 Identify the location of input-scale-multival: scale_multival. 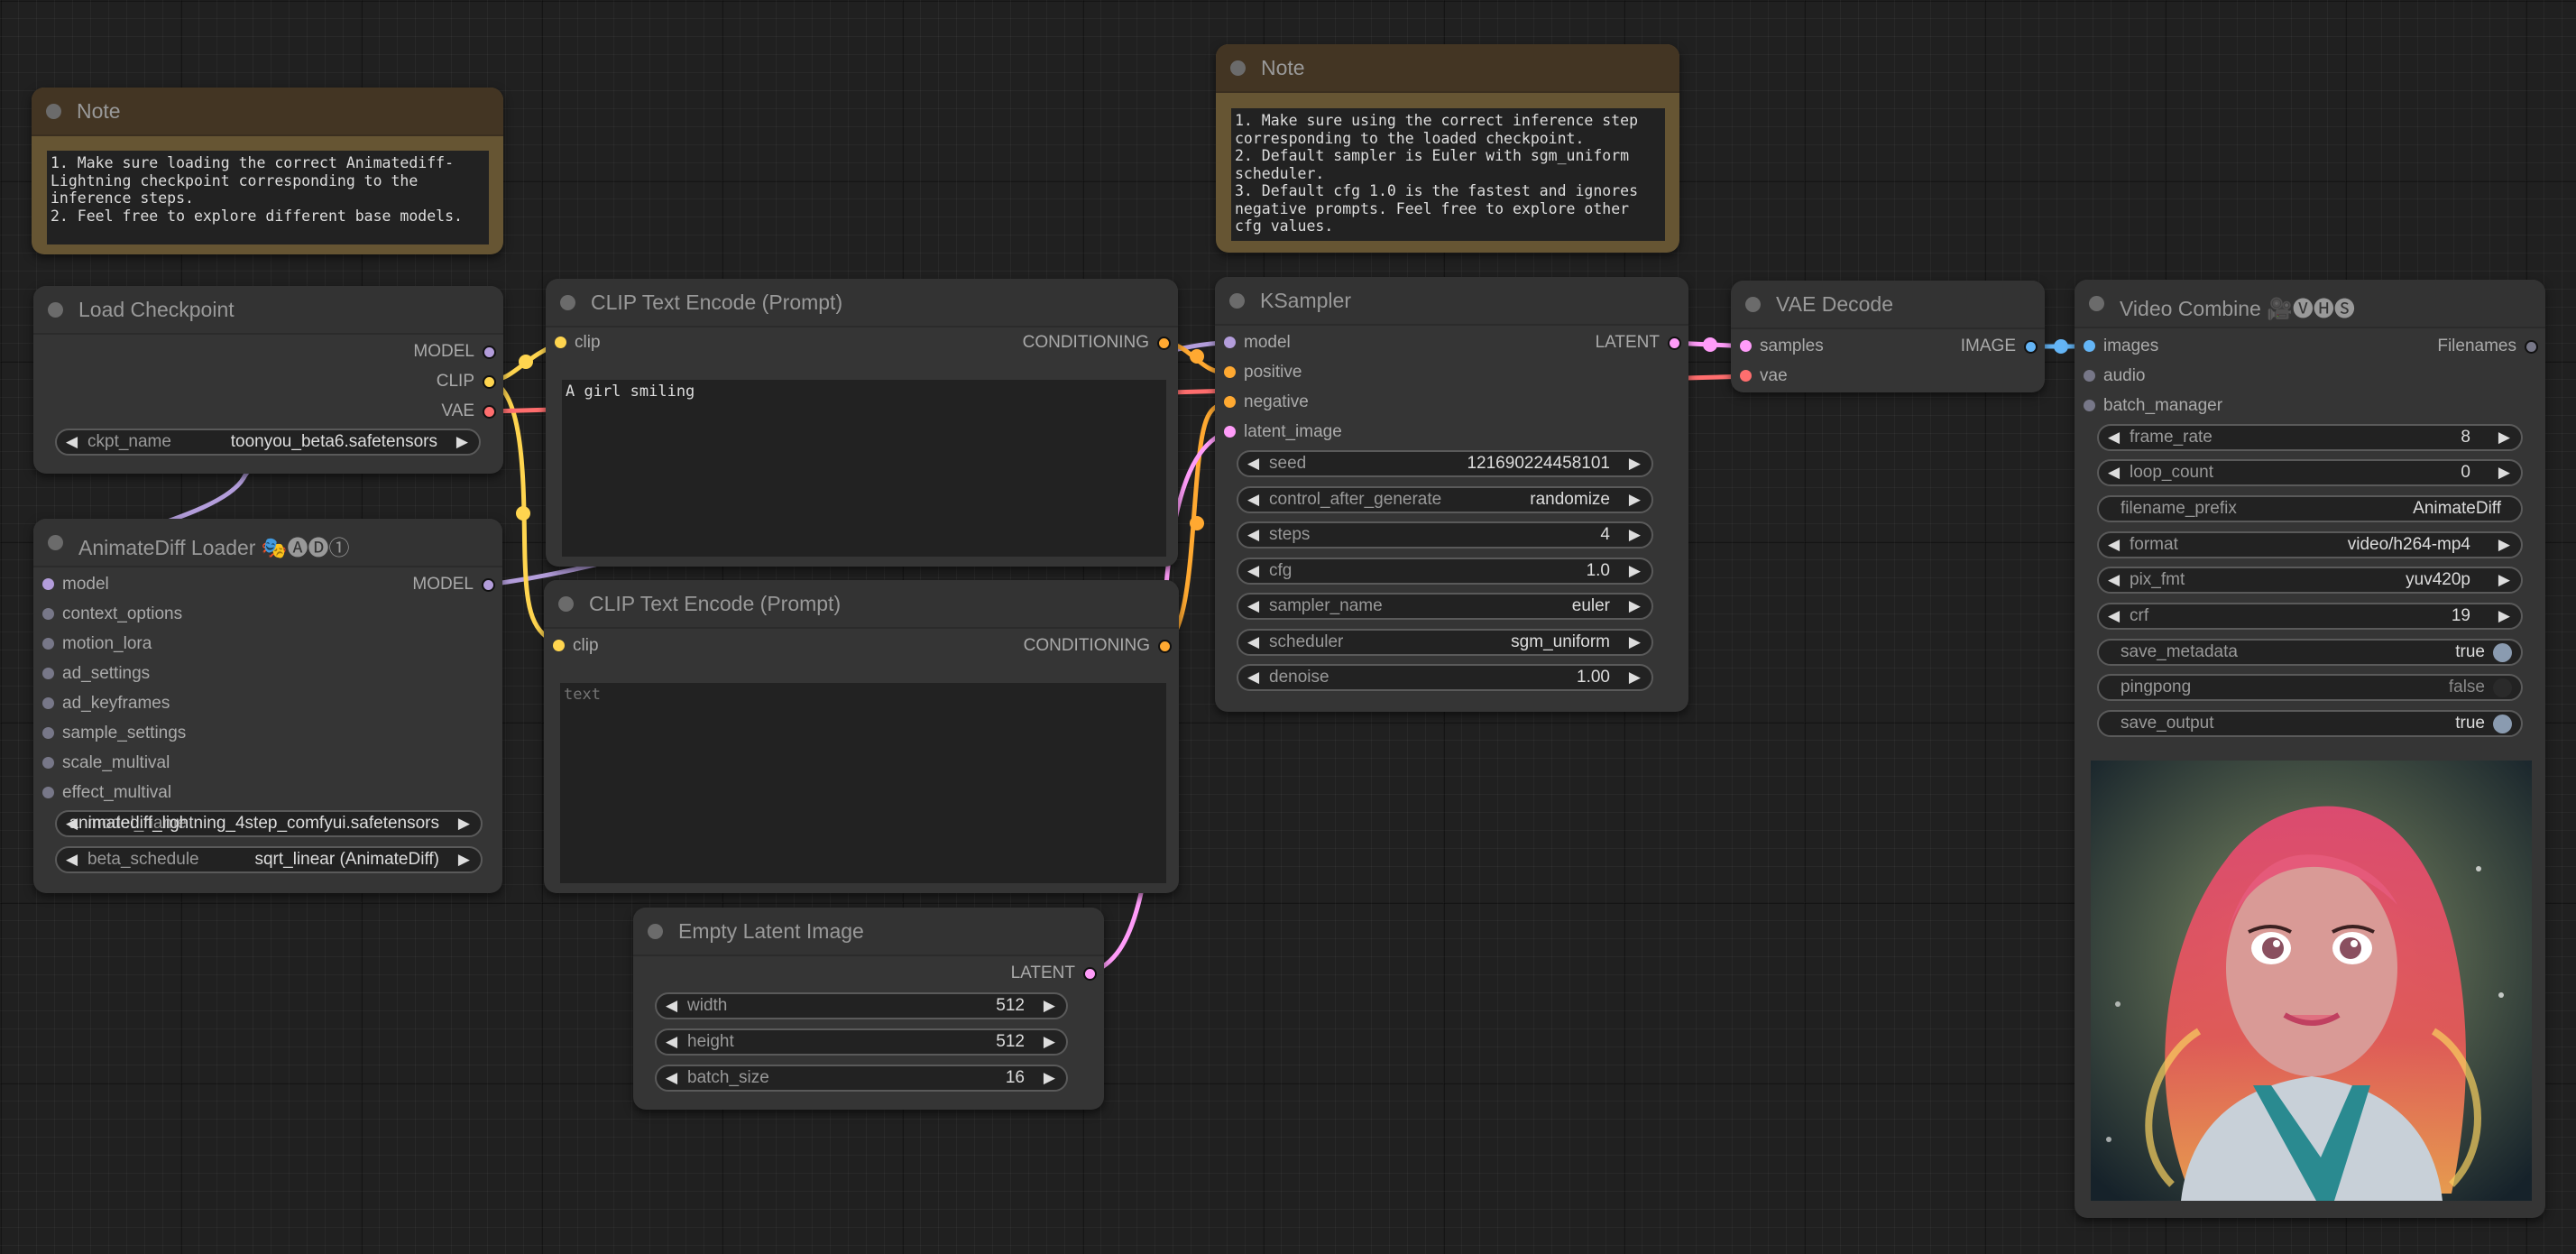
(101, 763).